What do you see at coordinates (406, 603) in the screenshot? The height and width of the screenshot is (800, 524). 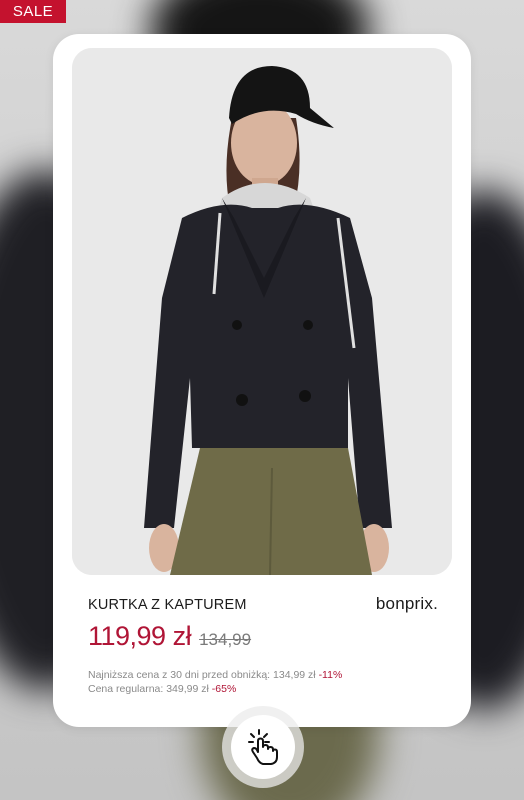 I see `brand-logo: bonprix.` at bounding box center [406, 603].